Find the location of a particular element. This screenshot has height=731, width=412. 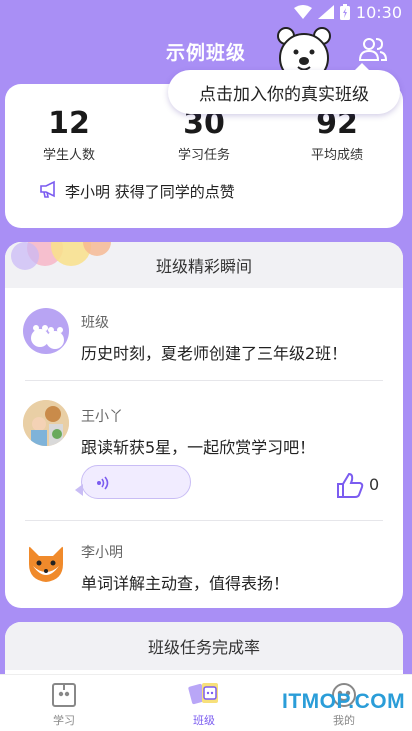

status-time: 10:30 is located at coordinates (378, 12).